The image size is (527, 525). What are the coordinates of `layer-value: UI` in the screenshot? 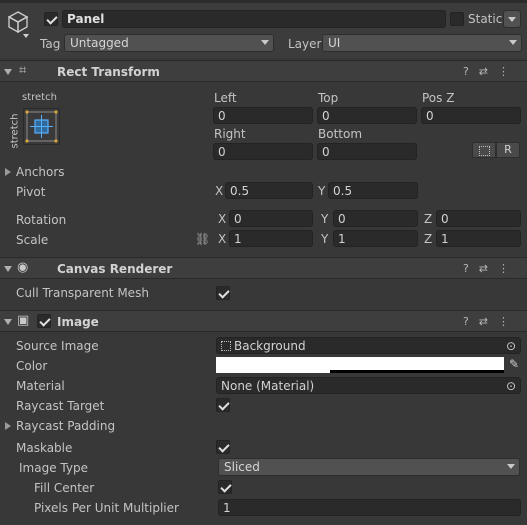 It's located at (334, 43).